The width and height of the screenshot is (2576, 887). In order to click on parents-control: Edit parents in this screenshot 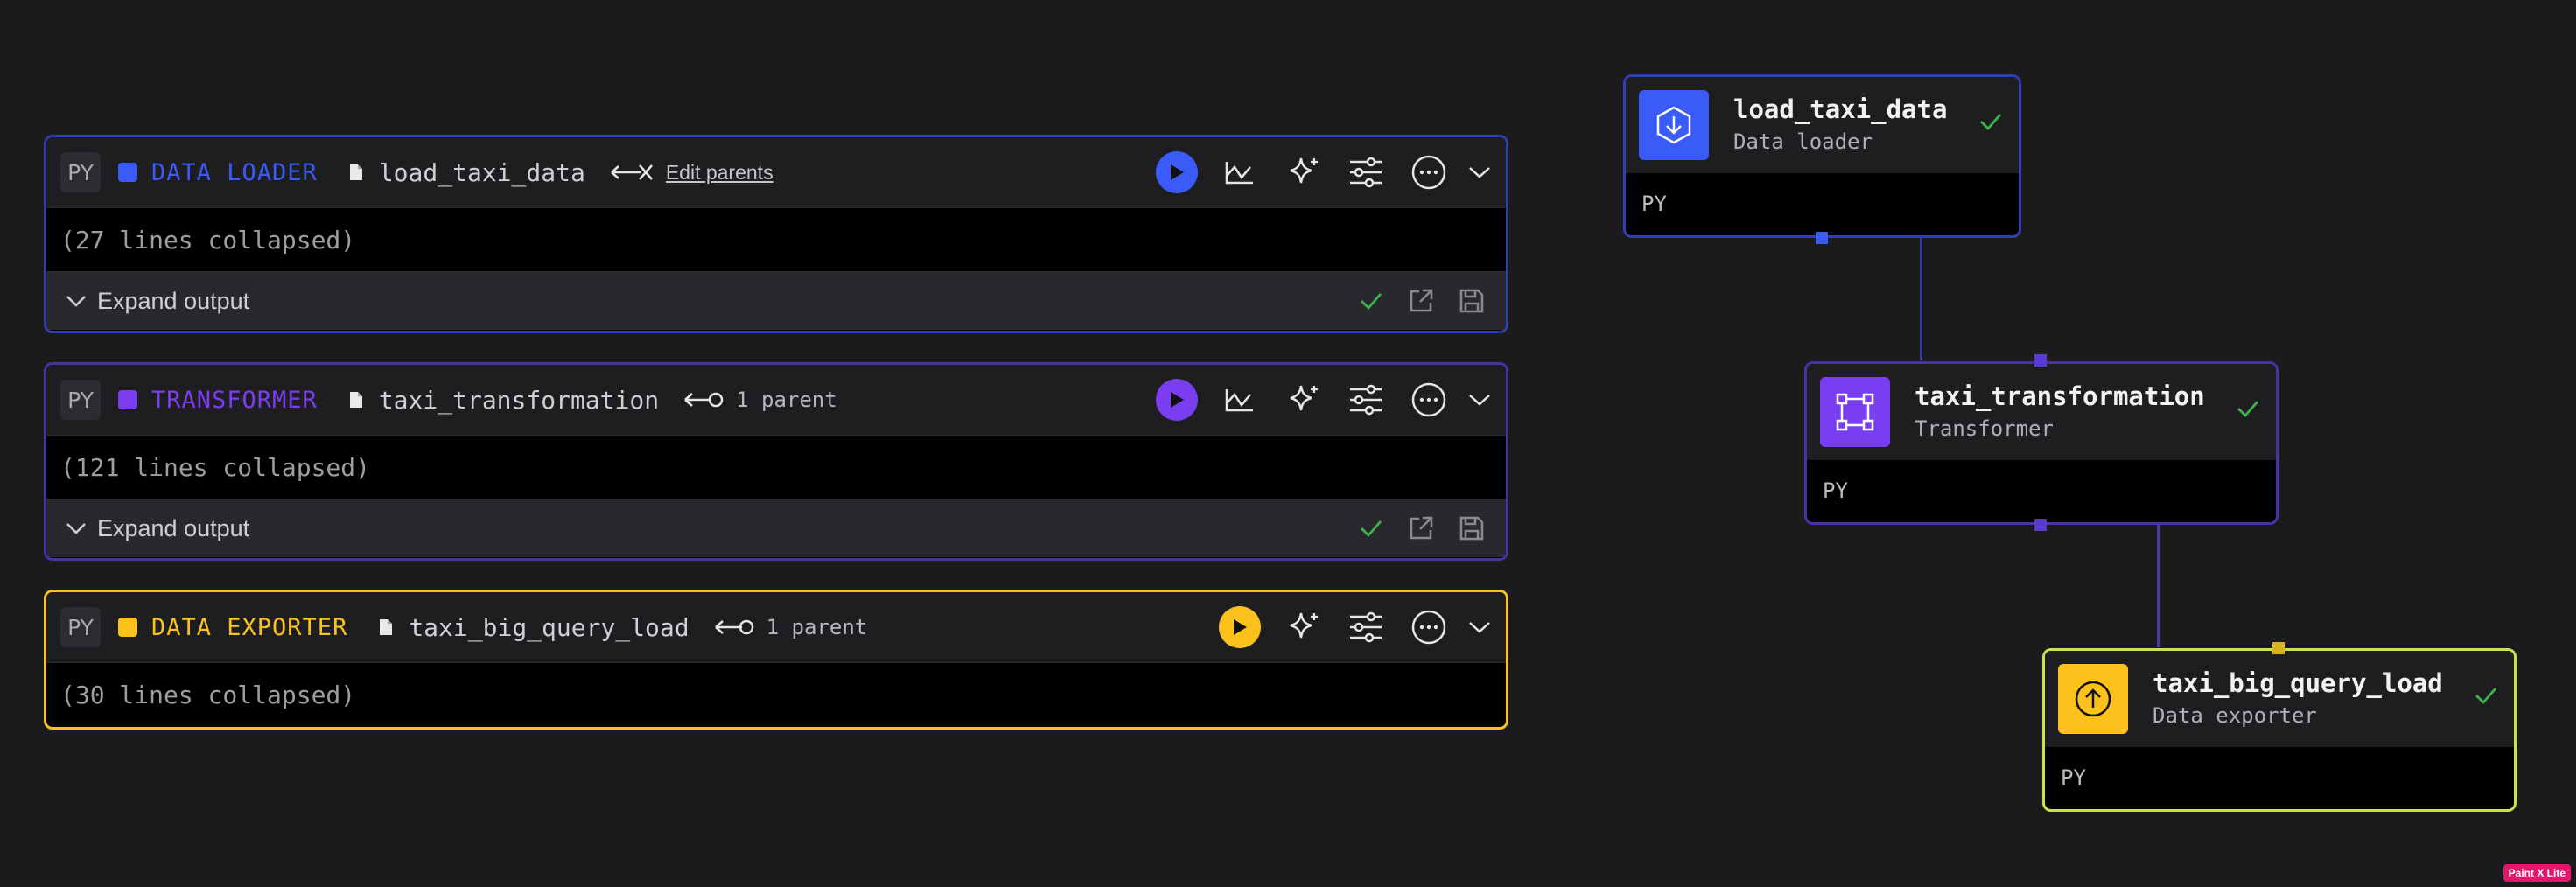, I will do `click(692, 173)`.